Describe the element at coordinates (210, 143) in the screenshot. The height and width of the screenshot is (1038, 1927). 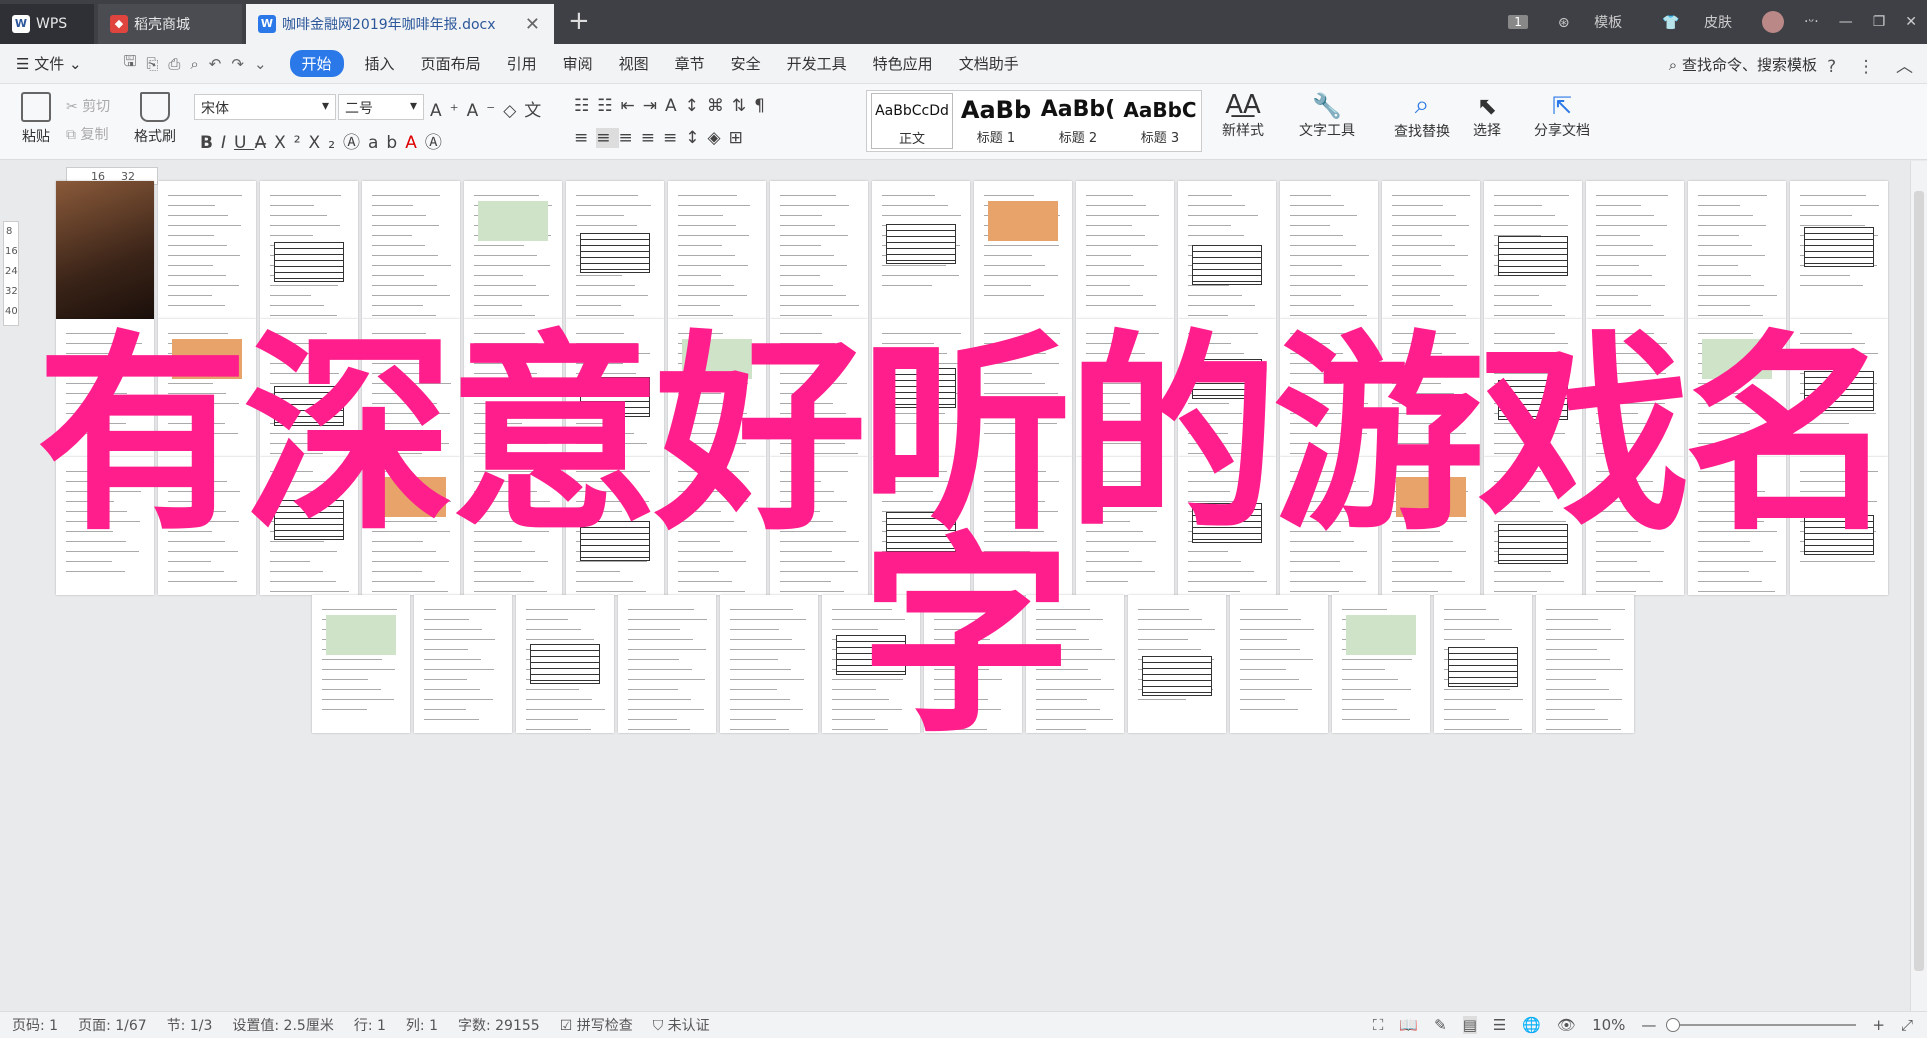
I see `bold-icon: B` at that location.